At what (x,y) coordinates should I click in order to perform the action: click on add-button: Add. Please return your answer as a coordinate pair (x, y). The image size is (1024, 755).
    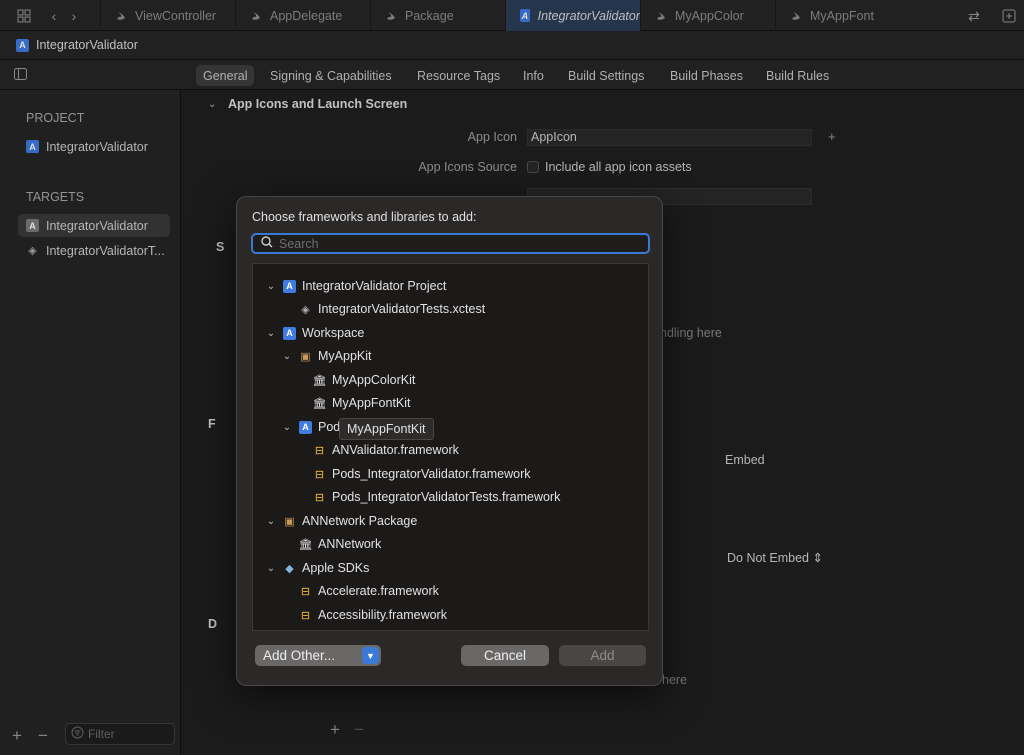
    Looking at the image, I should click on (602, 655).